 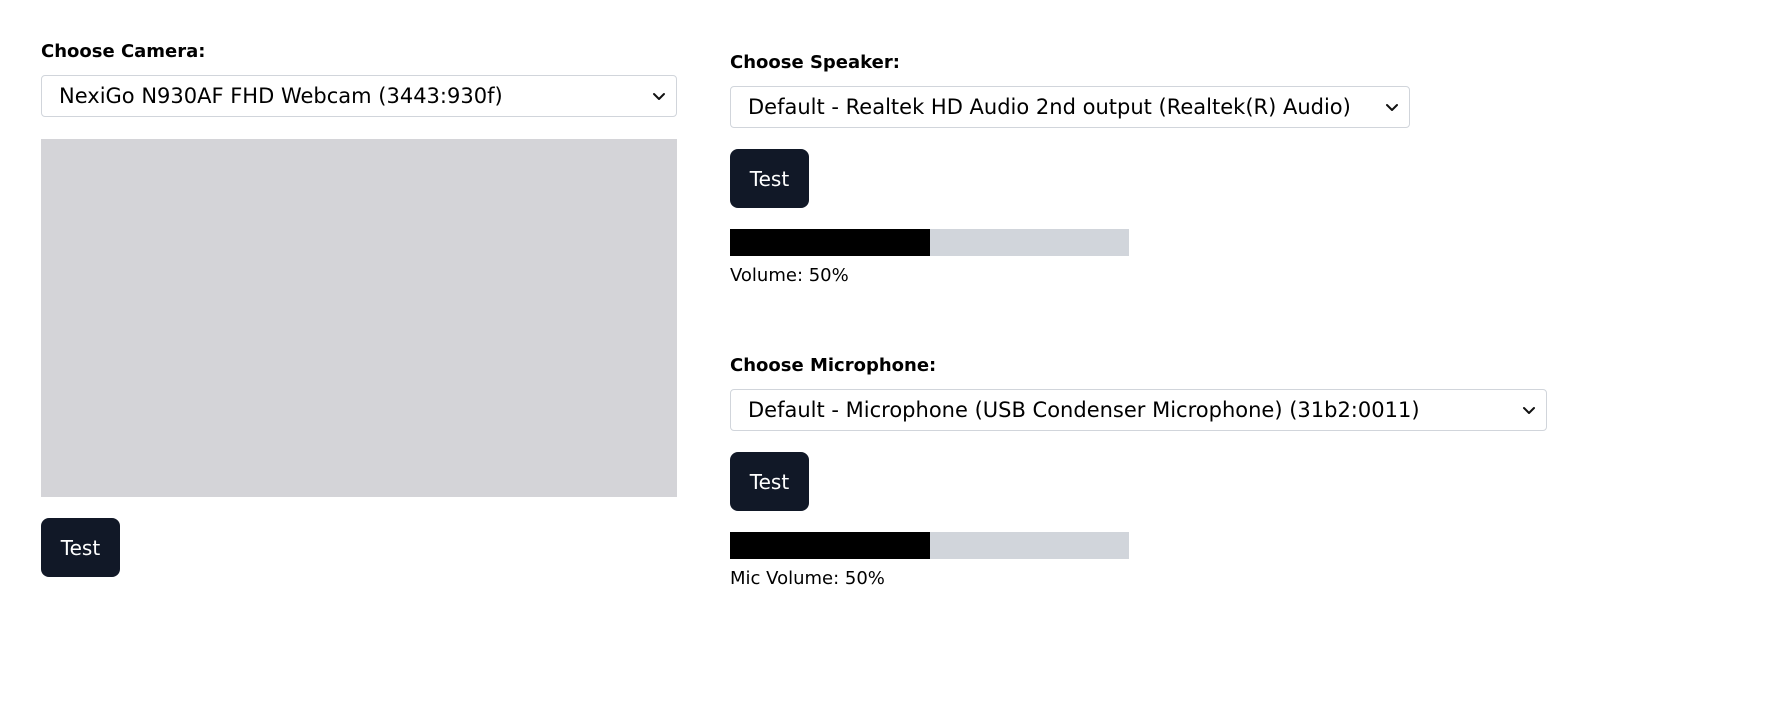 What do you see at coordinates (807, 578) in the screenshot?
I see `microphone-volume-text: Mic Volume: 50%` at bounding box center [807, 578].